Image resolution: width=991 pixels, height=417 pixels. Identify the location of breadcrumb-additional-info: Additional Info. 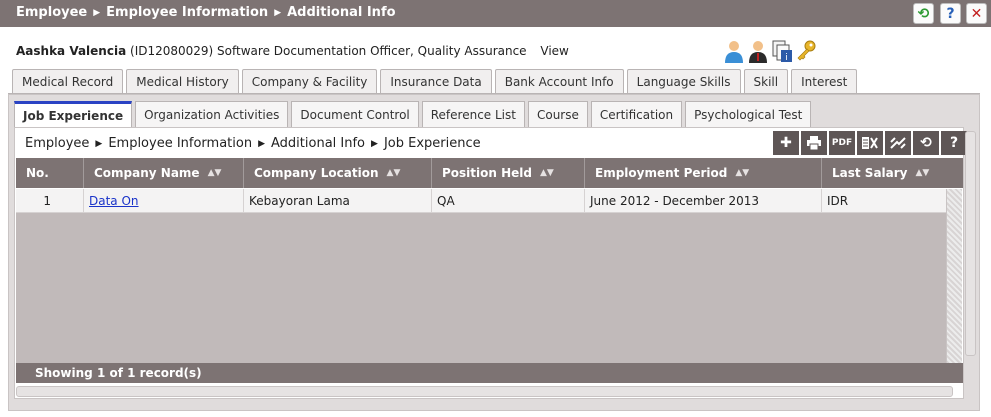
(318, 143).